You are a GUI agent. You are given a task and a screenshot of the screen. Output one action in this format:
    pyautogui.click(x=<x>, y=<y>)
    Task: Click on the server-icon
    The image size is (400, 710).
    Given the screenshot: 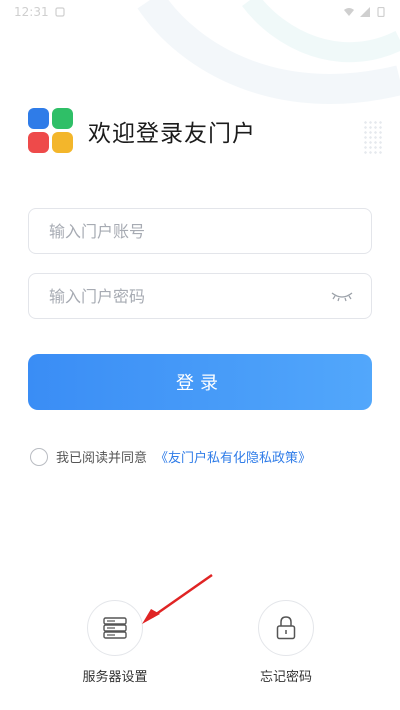 What is the action you would take?
    pyautogui.click(x=115, y=628)
    